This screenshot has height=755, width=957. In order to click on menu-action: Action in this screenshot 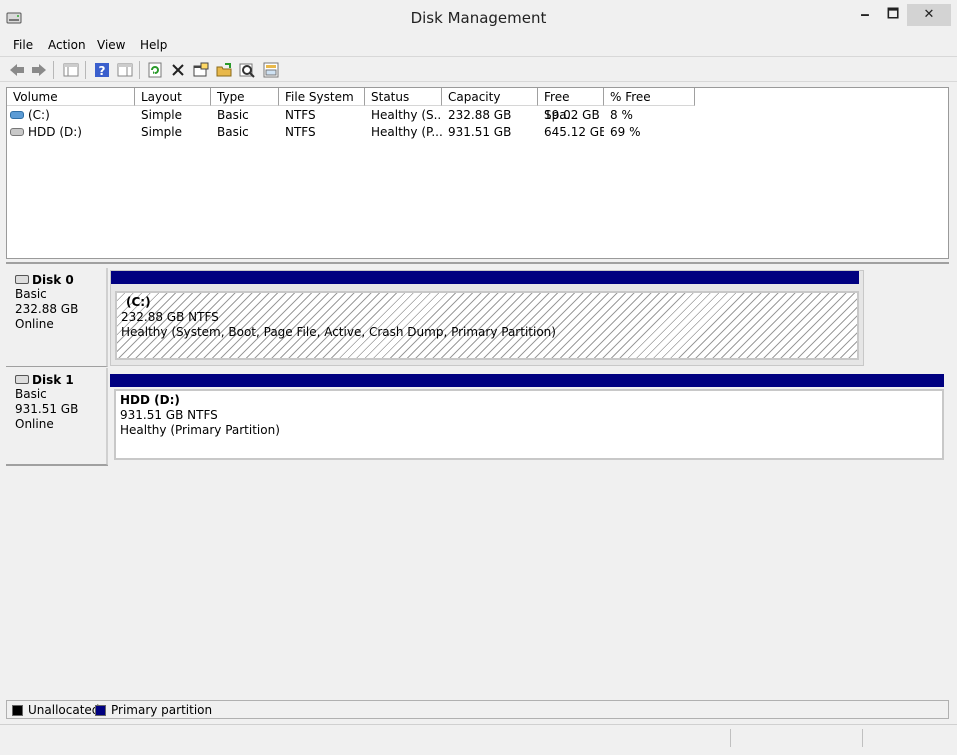, I will do `click(67, 45)`.